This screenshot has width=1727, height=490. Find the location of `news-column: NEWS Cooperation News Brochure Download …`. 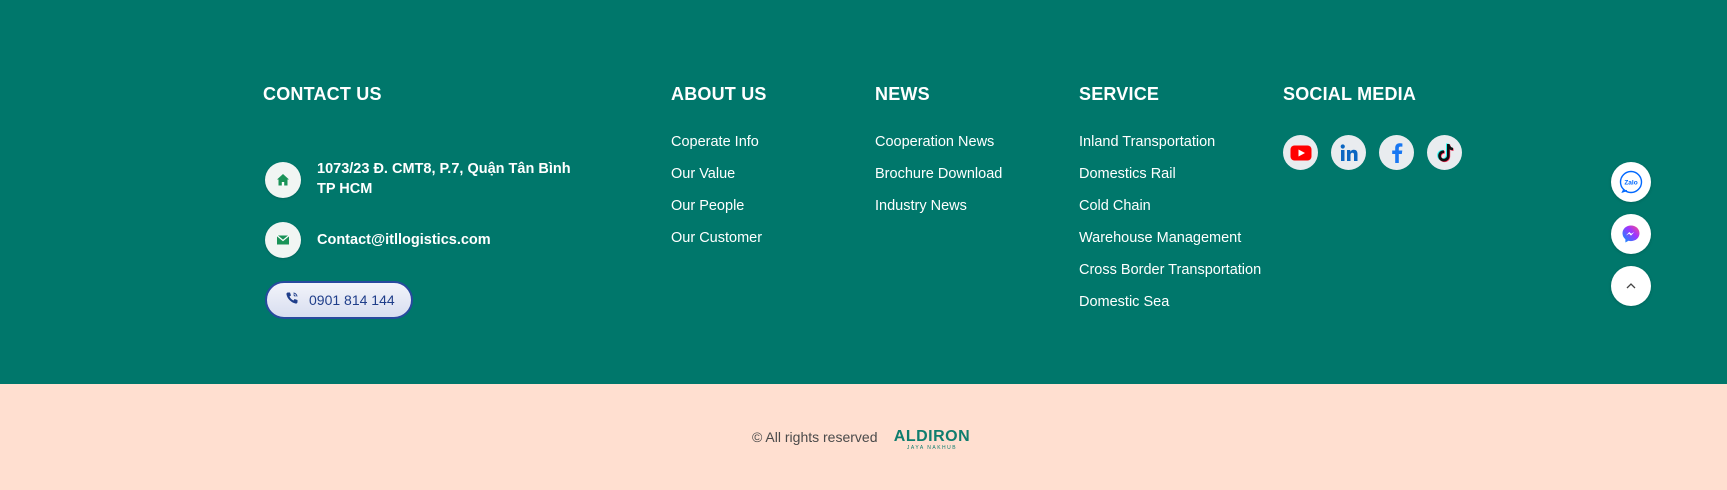

news-column: NEWS Cooperation News Brochure Download … is located at coordinates (938, 155).